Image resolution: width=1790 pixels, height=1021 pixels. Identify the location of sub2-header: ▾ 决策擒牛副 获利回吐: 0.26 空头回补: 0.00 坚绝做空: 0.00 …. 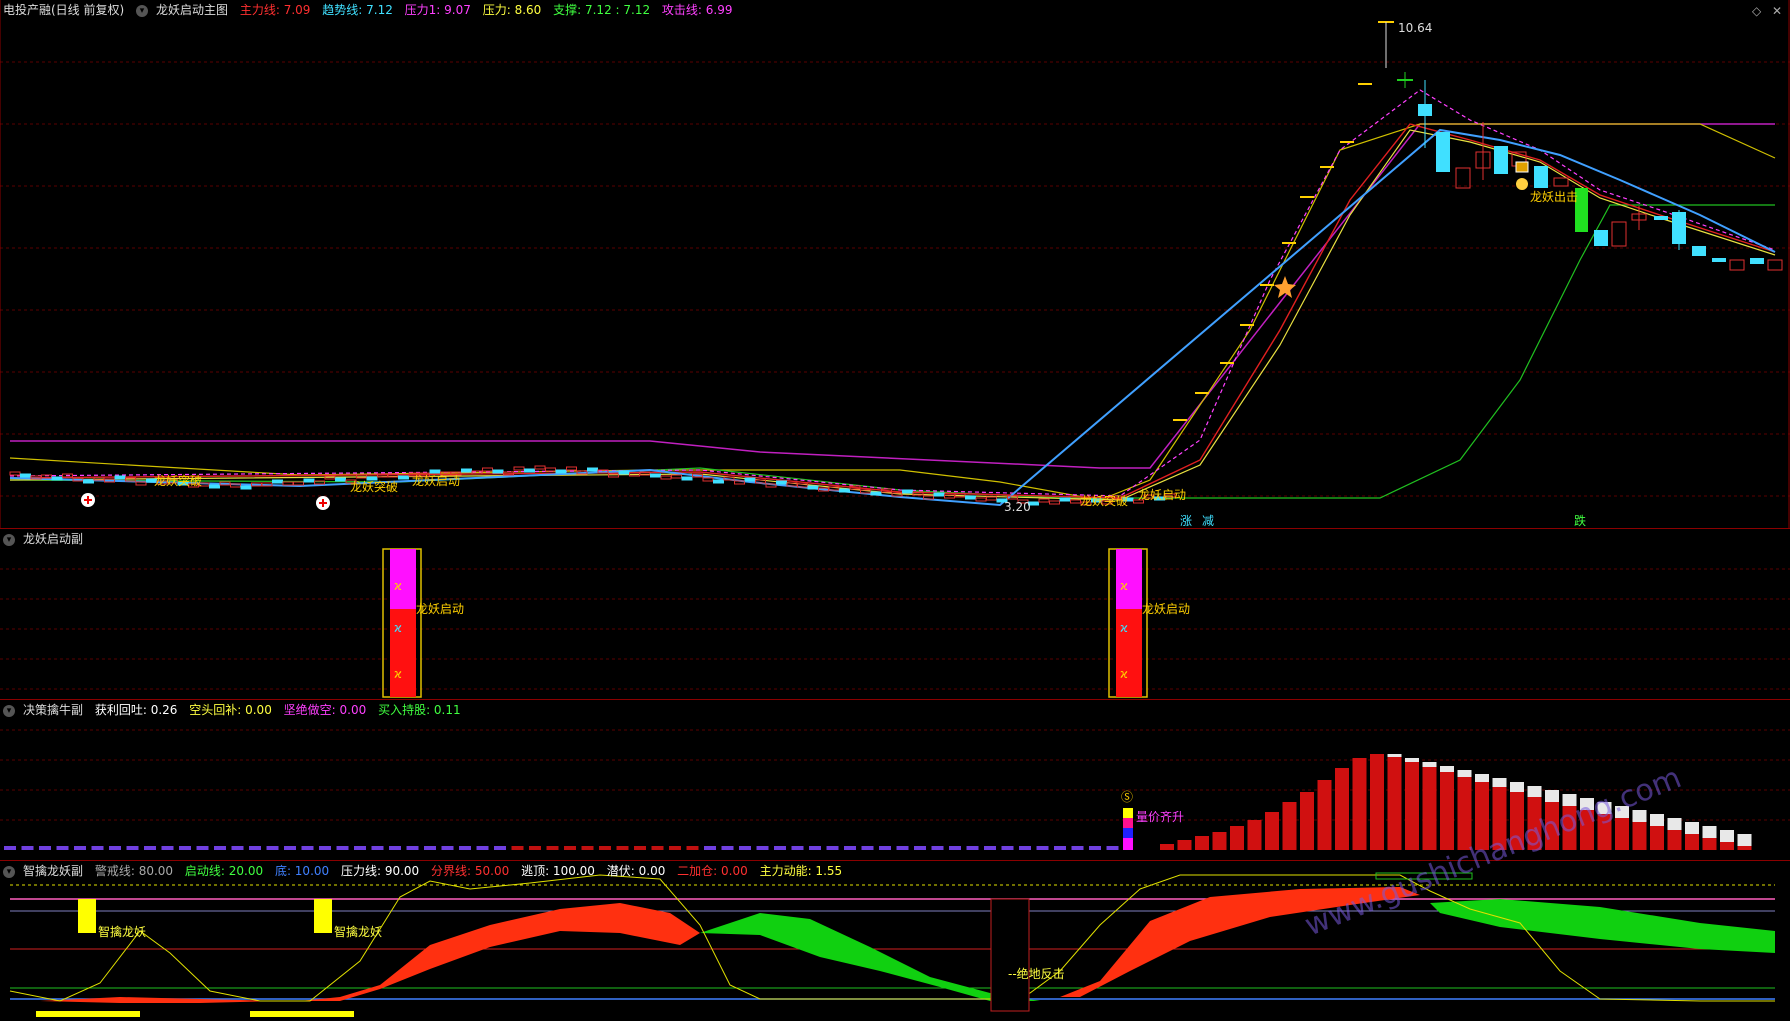
(234, 710).